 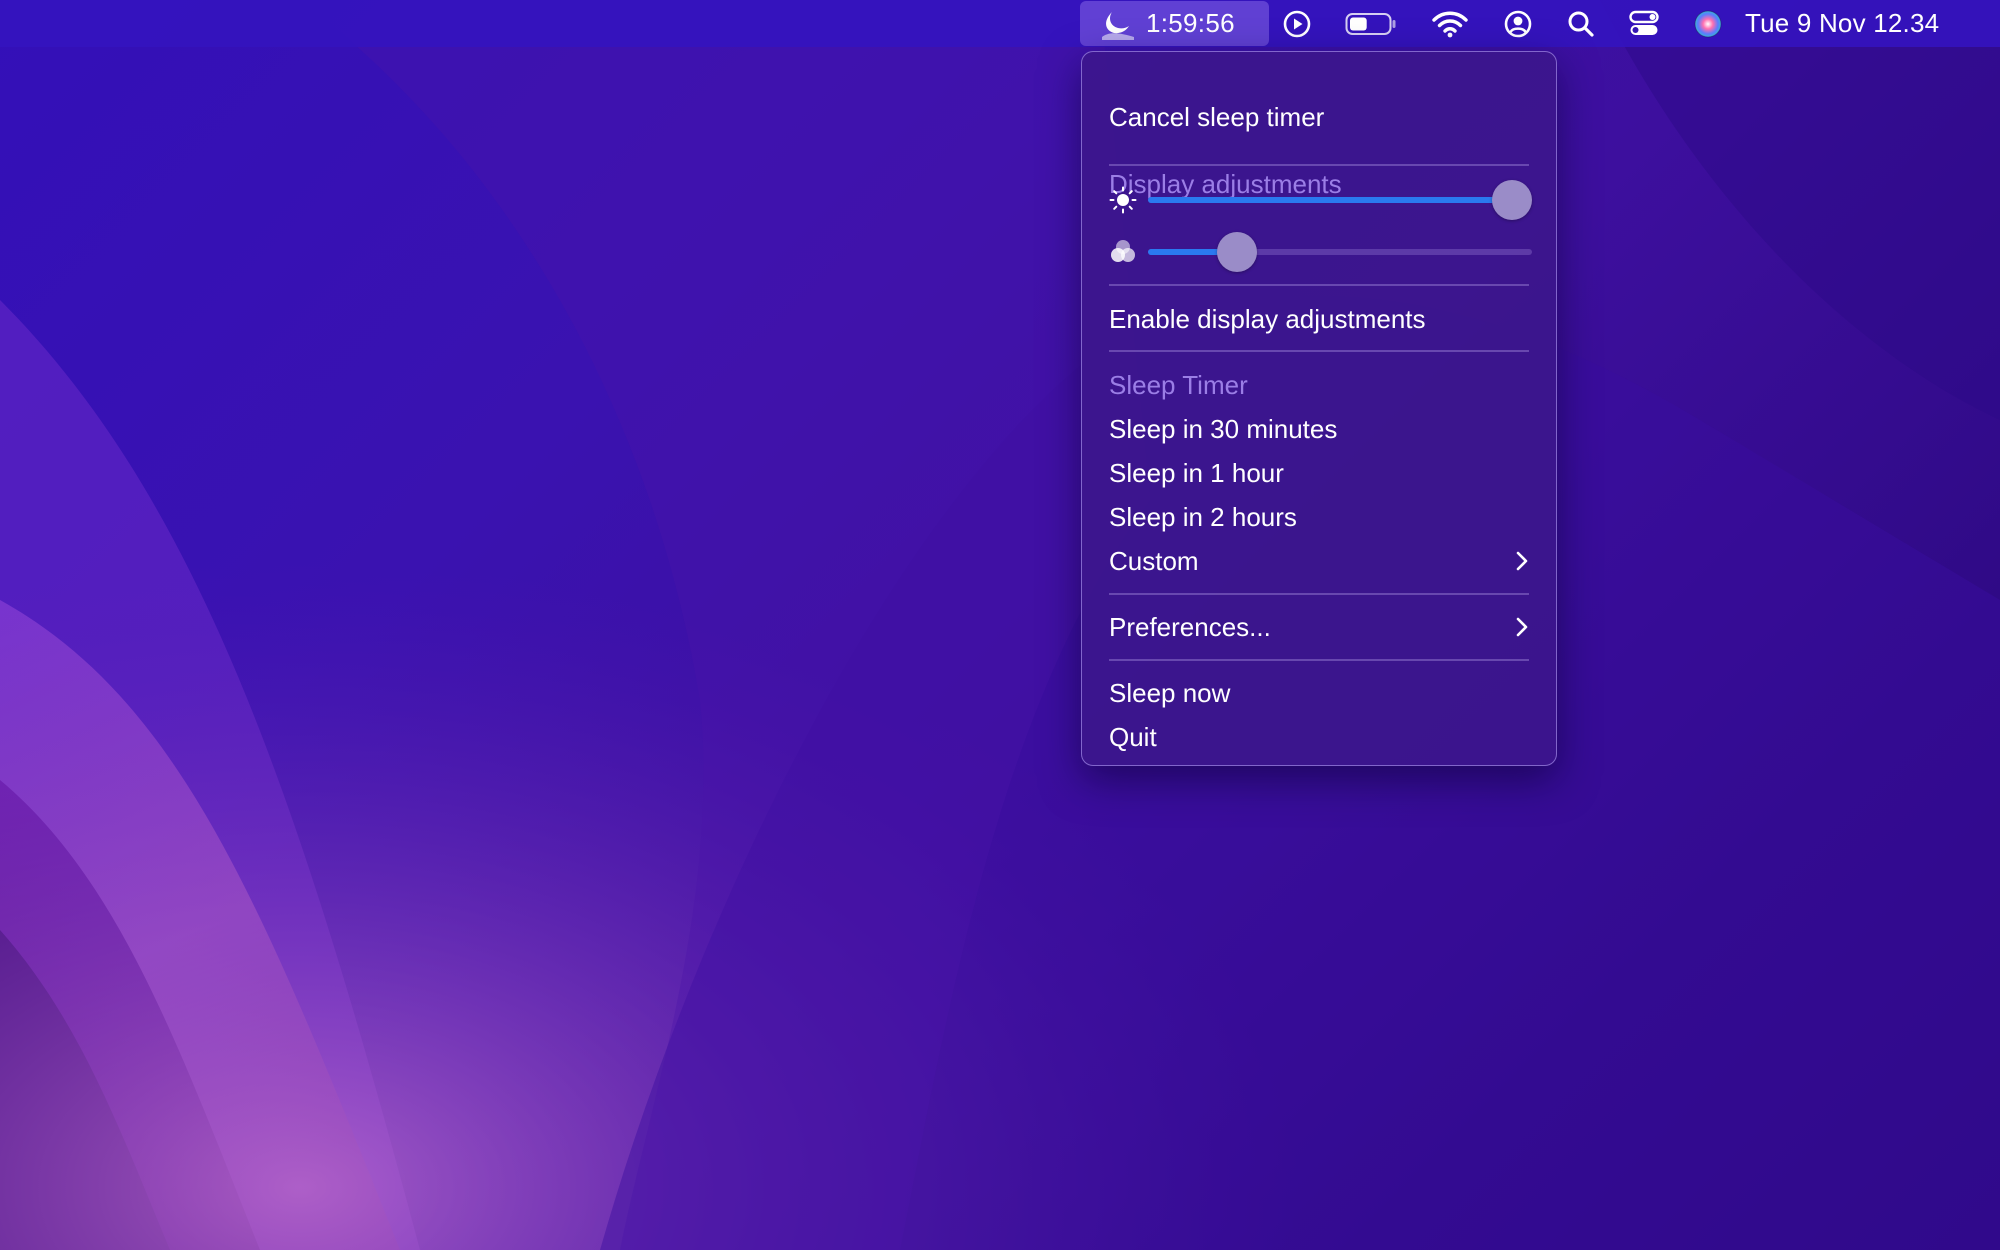 What do you see at coordinates (1178, 385) in the screenshot?
I see `sleep-timer-header: Sleep Timer` at bounding box center [1178, 385].